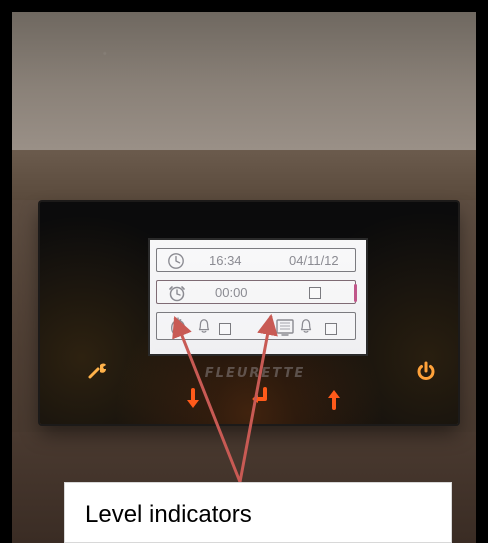 The width and height of the screenshot is (488, 543). What do you see at coordinates (355, 293) in the screenshot?
I see `row-accent` at bounding box center [355, 293].